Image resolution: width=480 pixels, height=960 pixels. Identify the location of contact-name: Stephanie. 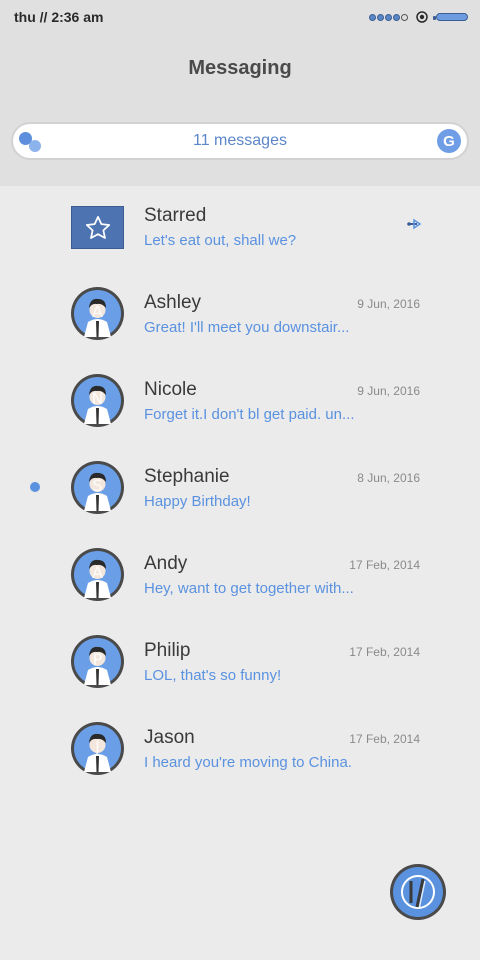
(187, 476).